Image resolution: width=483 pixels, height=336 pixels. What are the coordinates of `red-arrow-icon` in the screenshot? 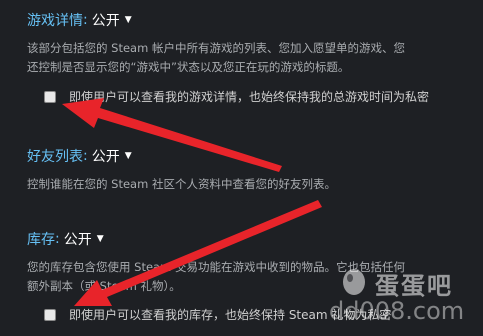 It's located at (172, 135).